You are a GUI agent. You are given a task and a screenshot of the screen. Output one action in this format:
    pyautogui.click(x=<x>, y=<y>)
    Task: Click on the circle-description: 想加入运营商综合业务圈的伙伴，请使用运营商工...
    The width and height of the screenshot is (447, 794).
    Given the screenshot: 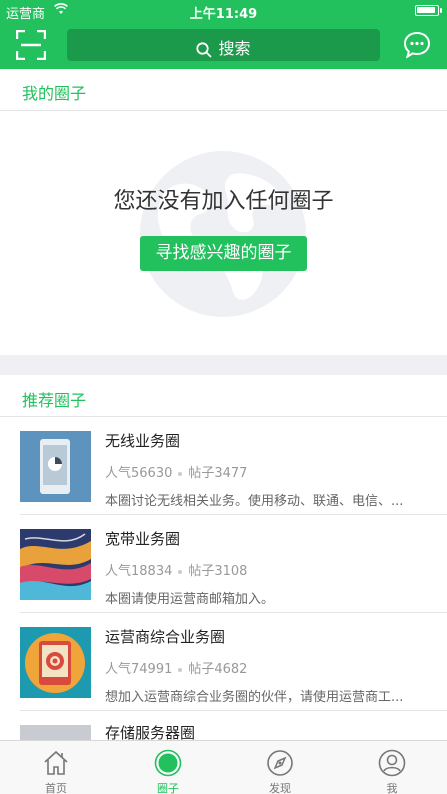 What is the action you would take?
    pyautogui.click(x=254, y=697)
    